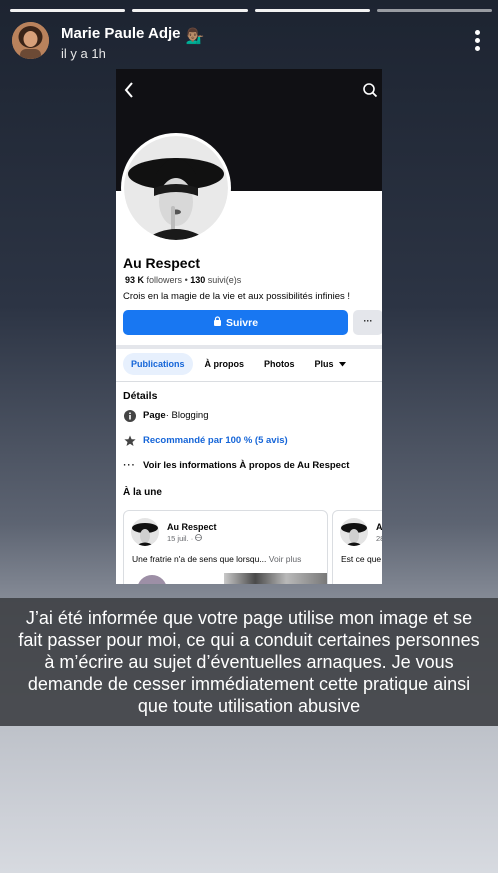 The height and width of the screenshot is (873, 498). I want to click on featured-title: À la une, so click(142, 492).